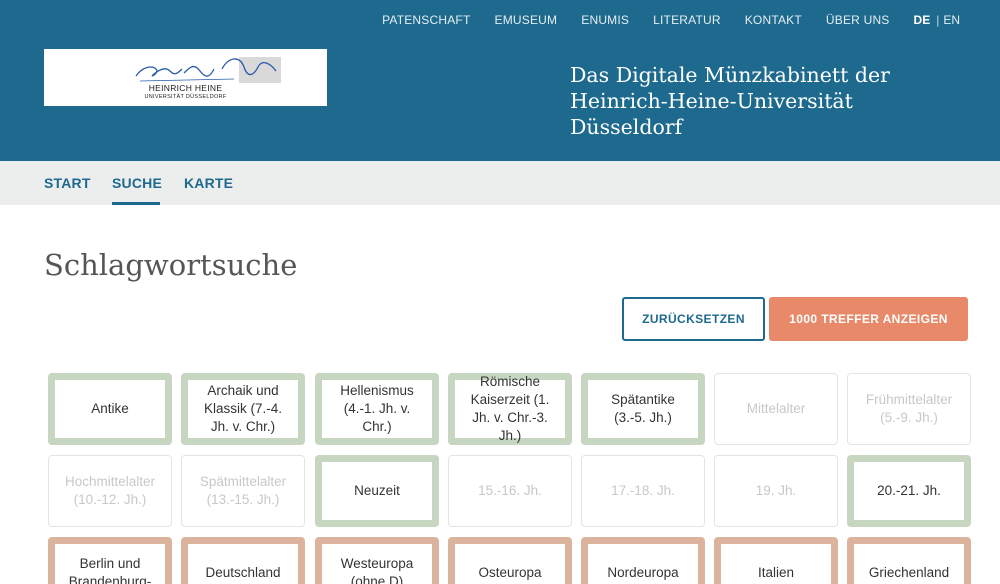  What do you see at coordinates (643, 560) in the screenshot?
I see `keyword-tile: Nordeuropa` at bounding box center [643, 560].